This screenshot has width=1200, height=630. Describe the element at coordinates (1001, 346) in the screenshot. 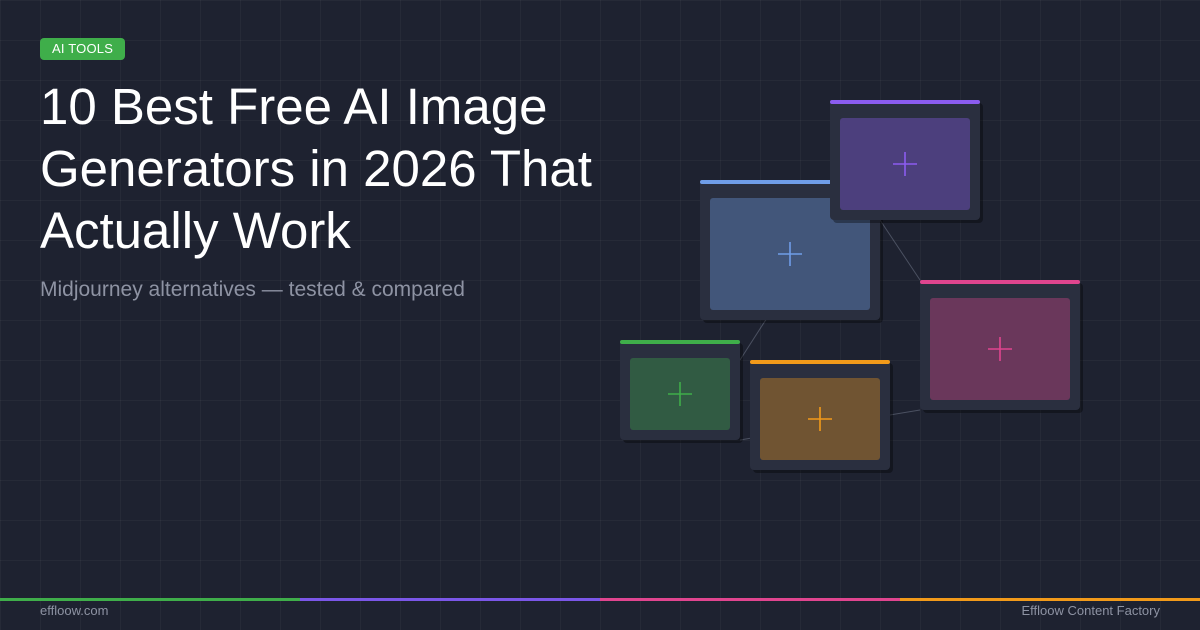

I see `card-pink` at that location.